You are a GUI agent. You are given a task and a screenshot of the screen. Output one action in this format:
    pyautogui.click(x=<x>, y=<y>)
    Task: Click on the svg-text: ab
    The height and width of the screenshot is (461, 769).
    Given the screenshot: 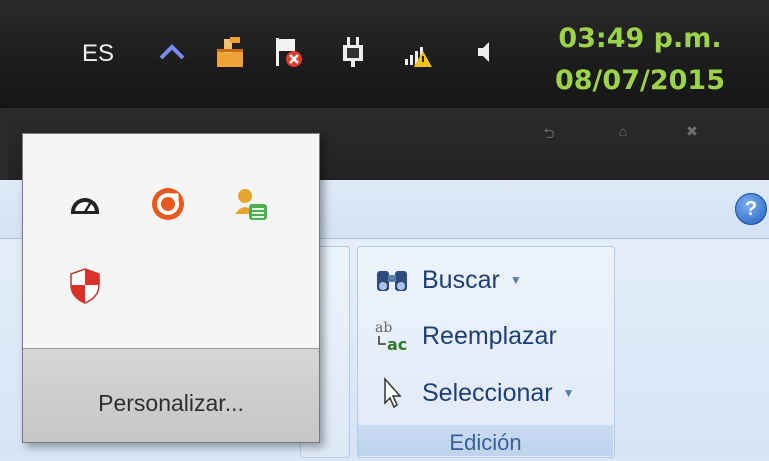 What is the action you would take?
    pyautogui.click(x=383, y=328)
    